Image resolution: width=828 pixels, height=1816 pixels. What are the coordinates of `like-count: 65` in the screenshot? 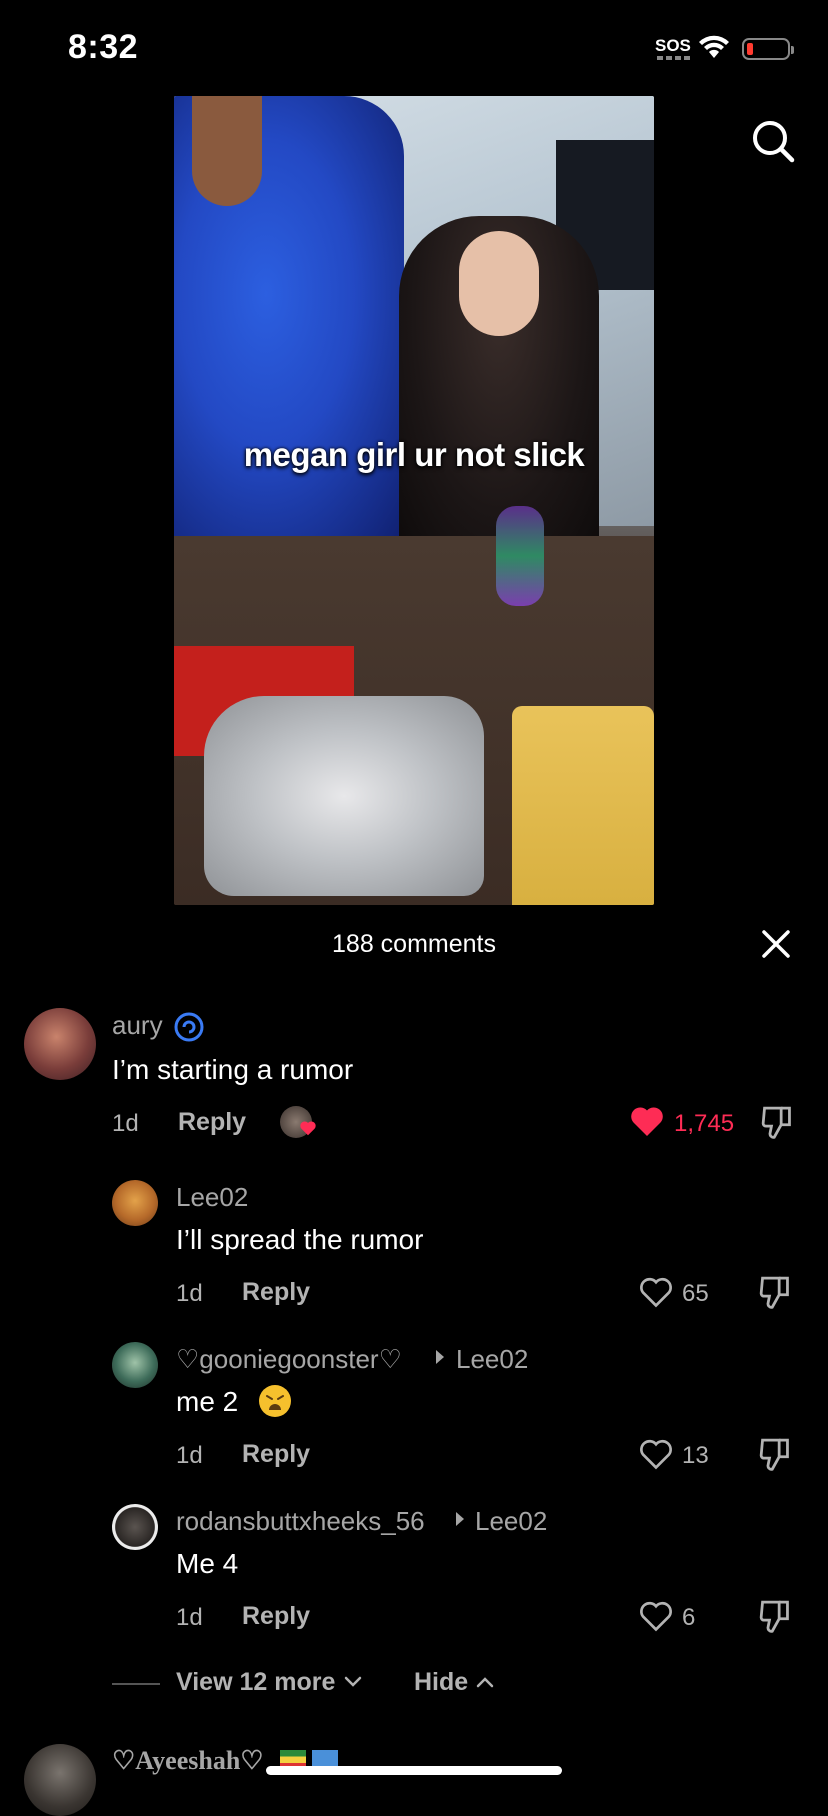 It's located at (695, 1293).